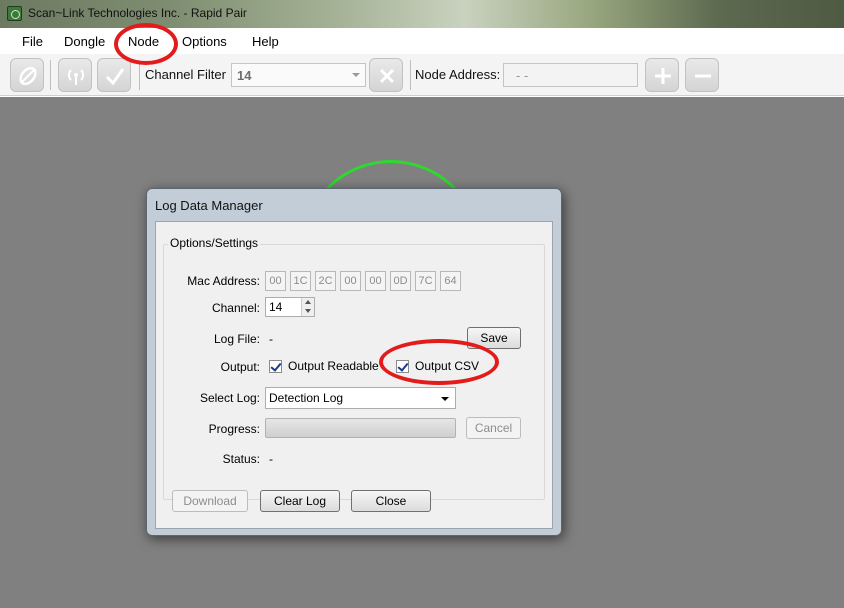 Image resolution: width=844 pixels, height=608 pixels. I want to click on select-log-label: Select Log:, so click(229, 398).